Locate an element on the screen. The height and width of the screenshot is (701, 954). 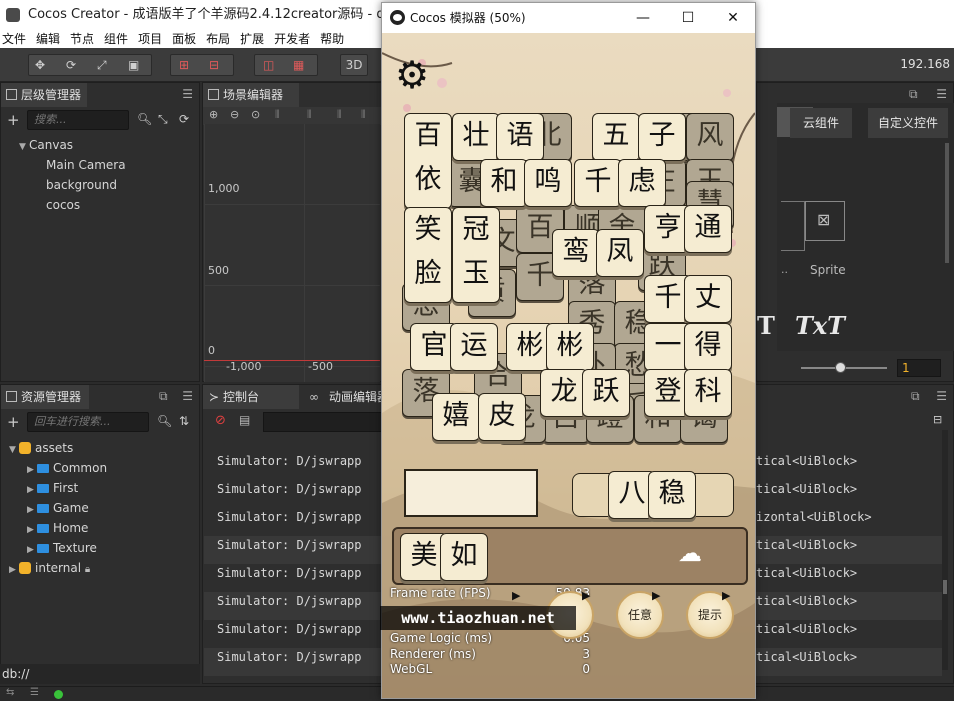
menu-project: 项目 is located at coordinates (150, 39).